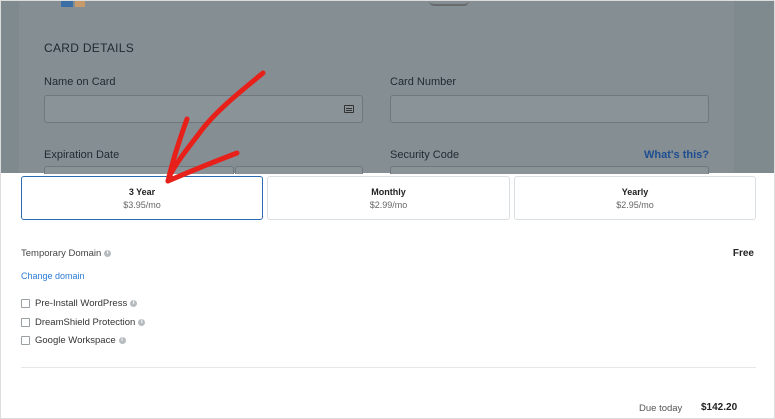 The image size is (775, 419). I want to click on card-number-input, so click(549, 109).